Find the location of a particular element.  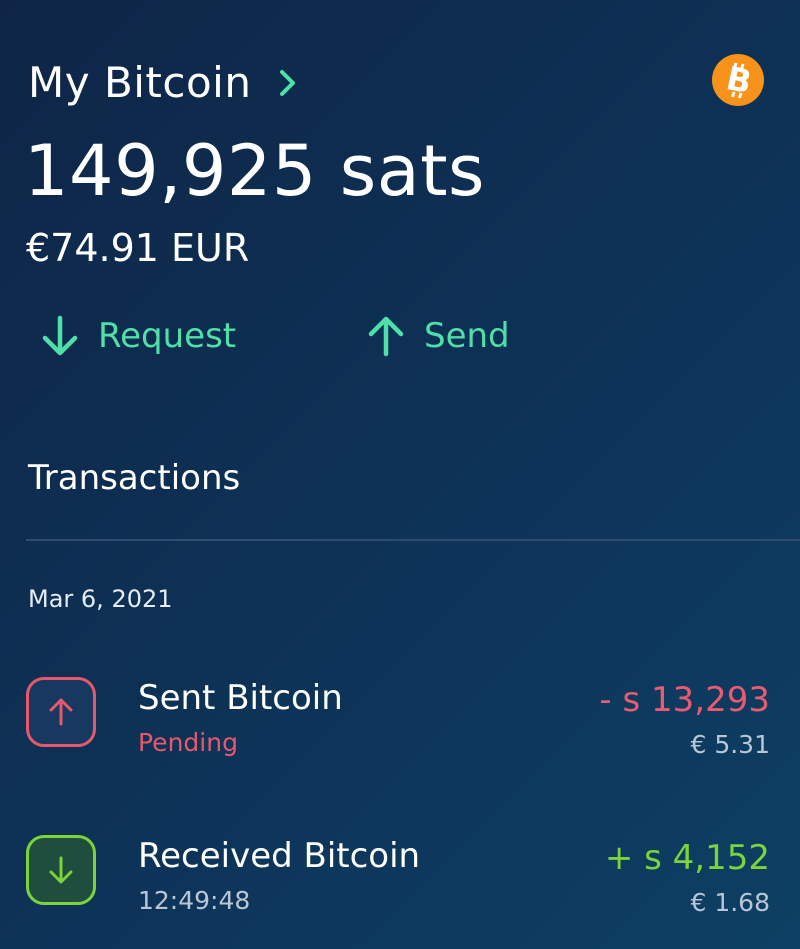

transactions-heading: Transactions is located at coordinates (134, 478).